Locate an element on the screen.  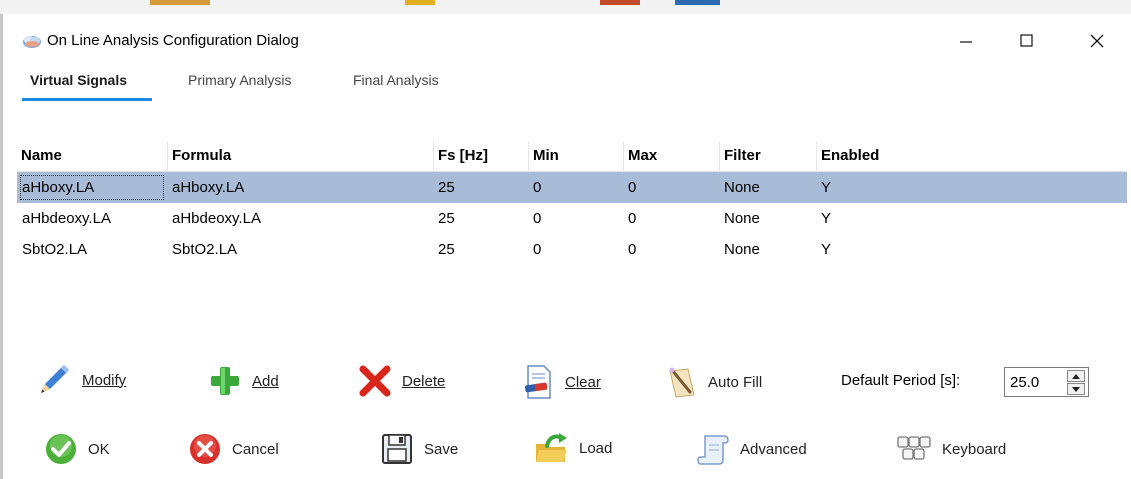
folder-arrow-icon is located at coordinates (551, 447).